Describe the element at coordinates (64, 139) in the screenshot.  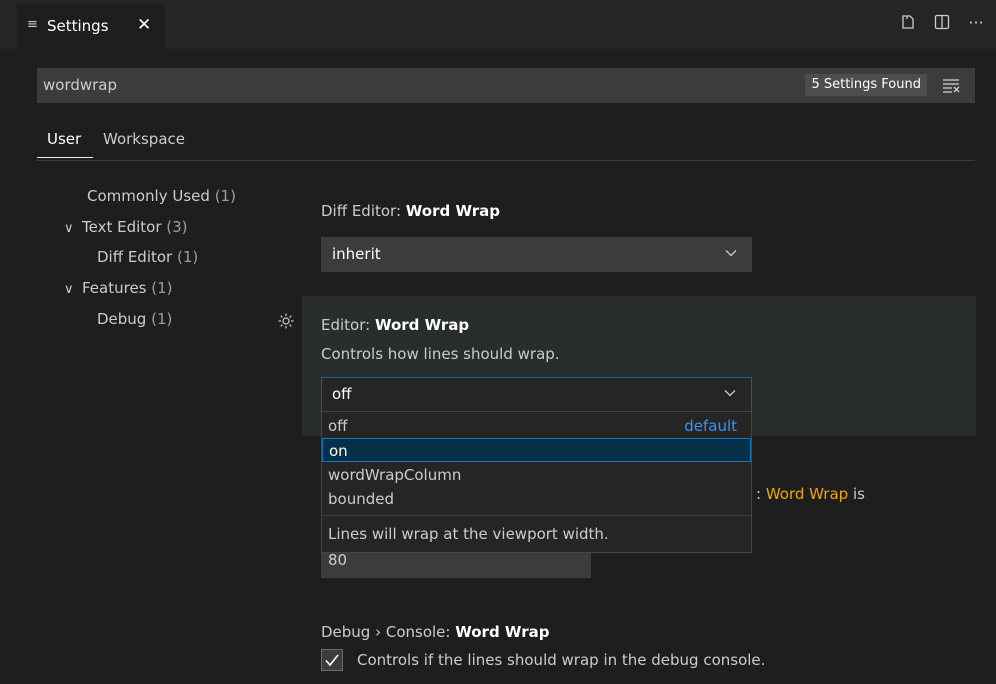
I see `tab-user: User` at that location.